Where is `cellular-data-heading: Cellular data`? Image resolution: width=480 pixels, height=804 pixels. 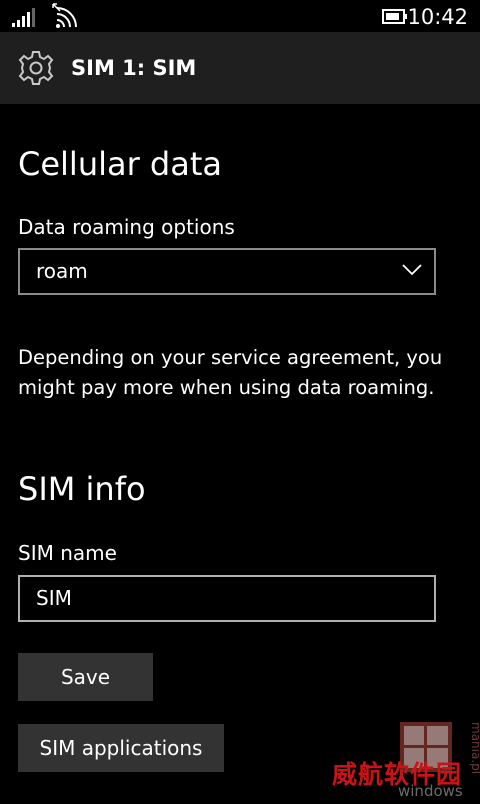
cellular-data-heading: Cellular data is located at coordinates (120, 164).